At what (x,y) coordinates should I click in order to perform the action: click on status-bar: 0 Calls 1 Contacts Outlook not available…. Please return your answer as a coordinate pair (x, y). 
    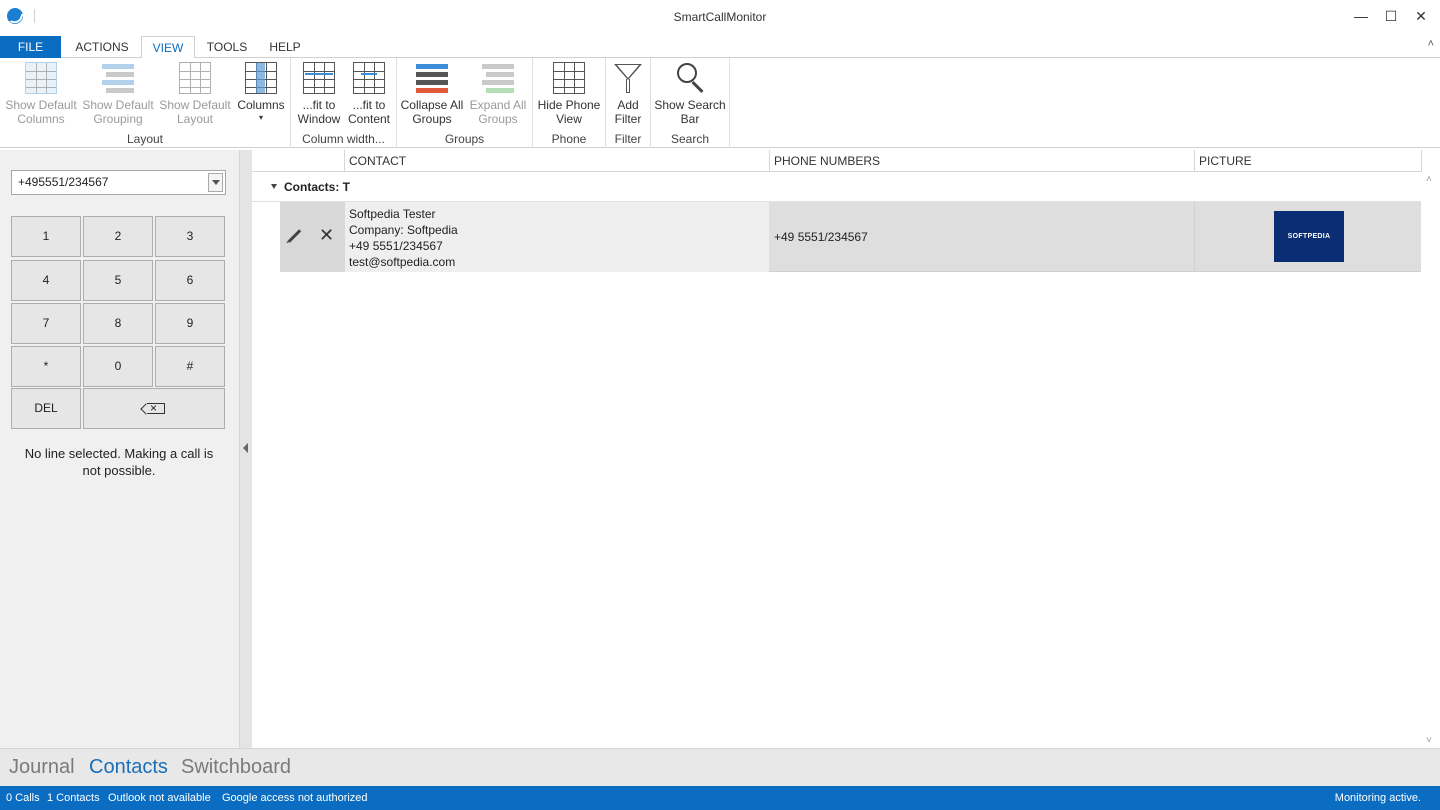
    Looking at the image, I should click on (720, 798).